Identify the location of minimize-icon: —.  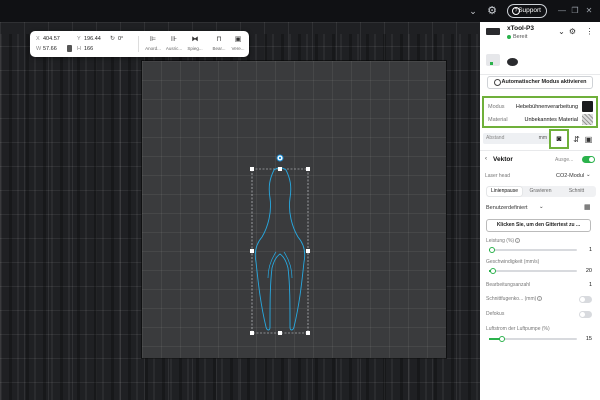
(562, 11).